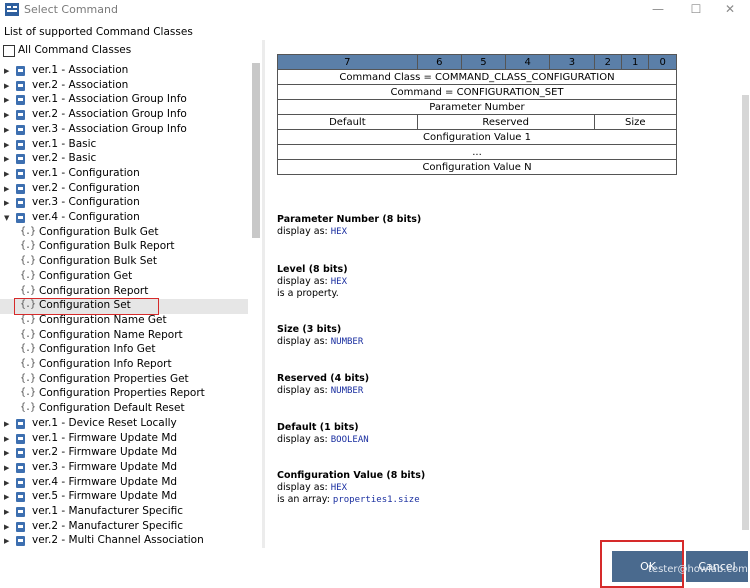  I want to click on bit-header-cell: 5, so click(483, 62).